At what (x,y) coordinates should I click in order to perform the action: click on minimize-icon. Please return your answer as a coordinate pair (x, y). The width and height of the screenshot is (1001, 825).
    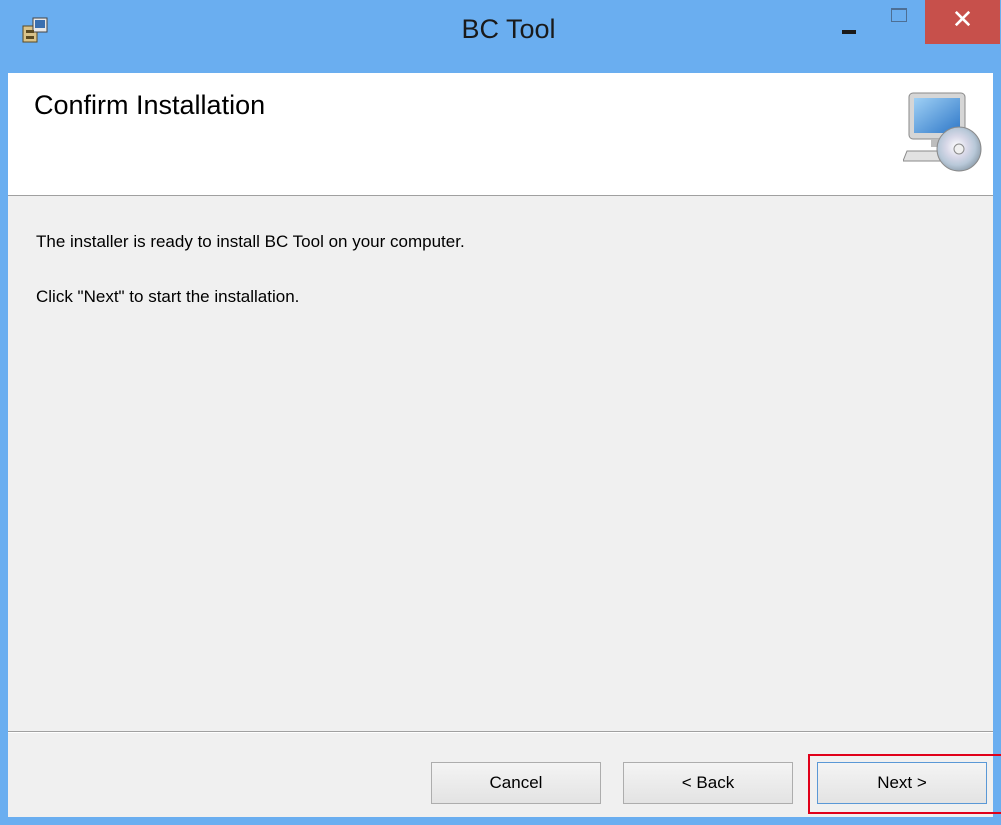
    Looking at the image, I should click on (849, 32).